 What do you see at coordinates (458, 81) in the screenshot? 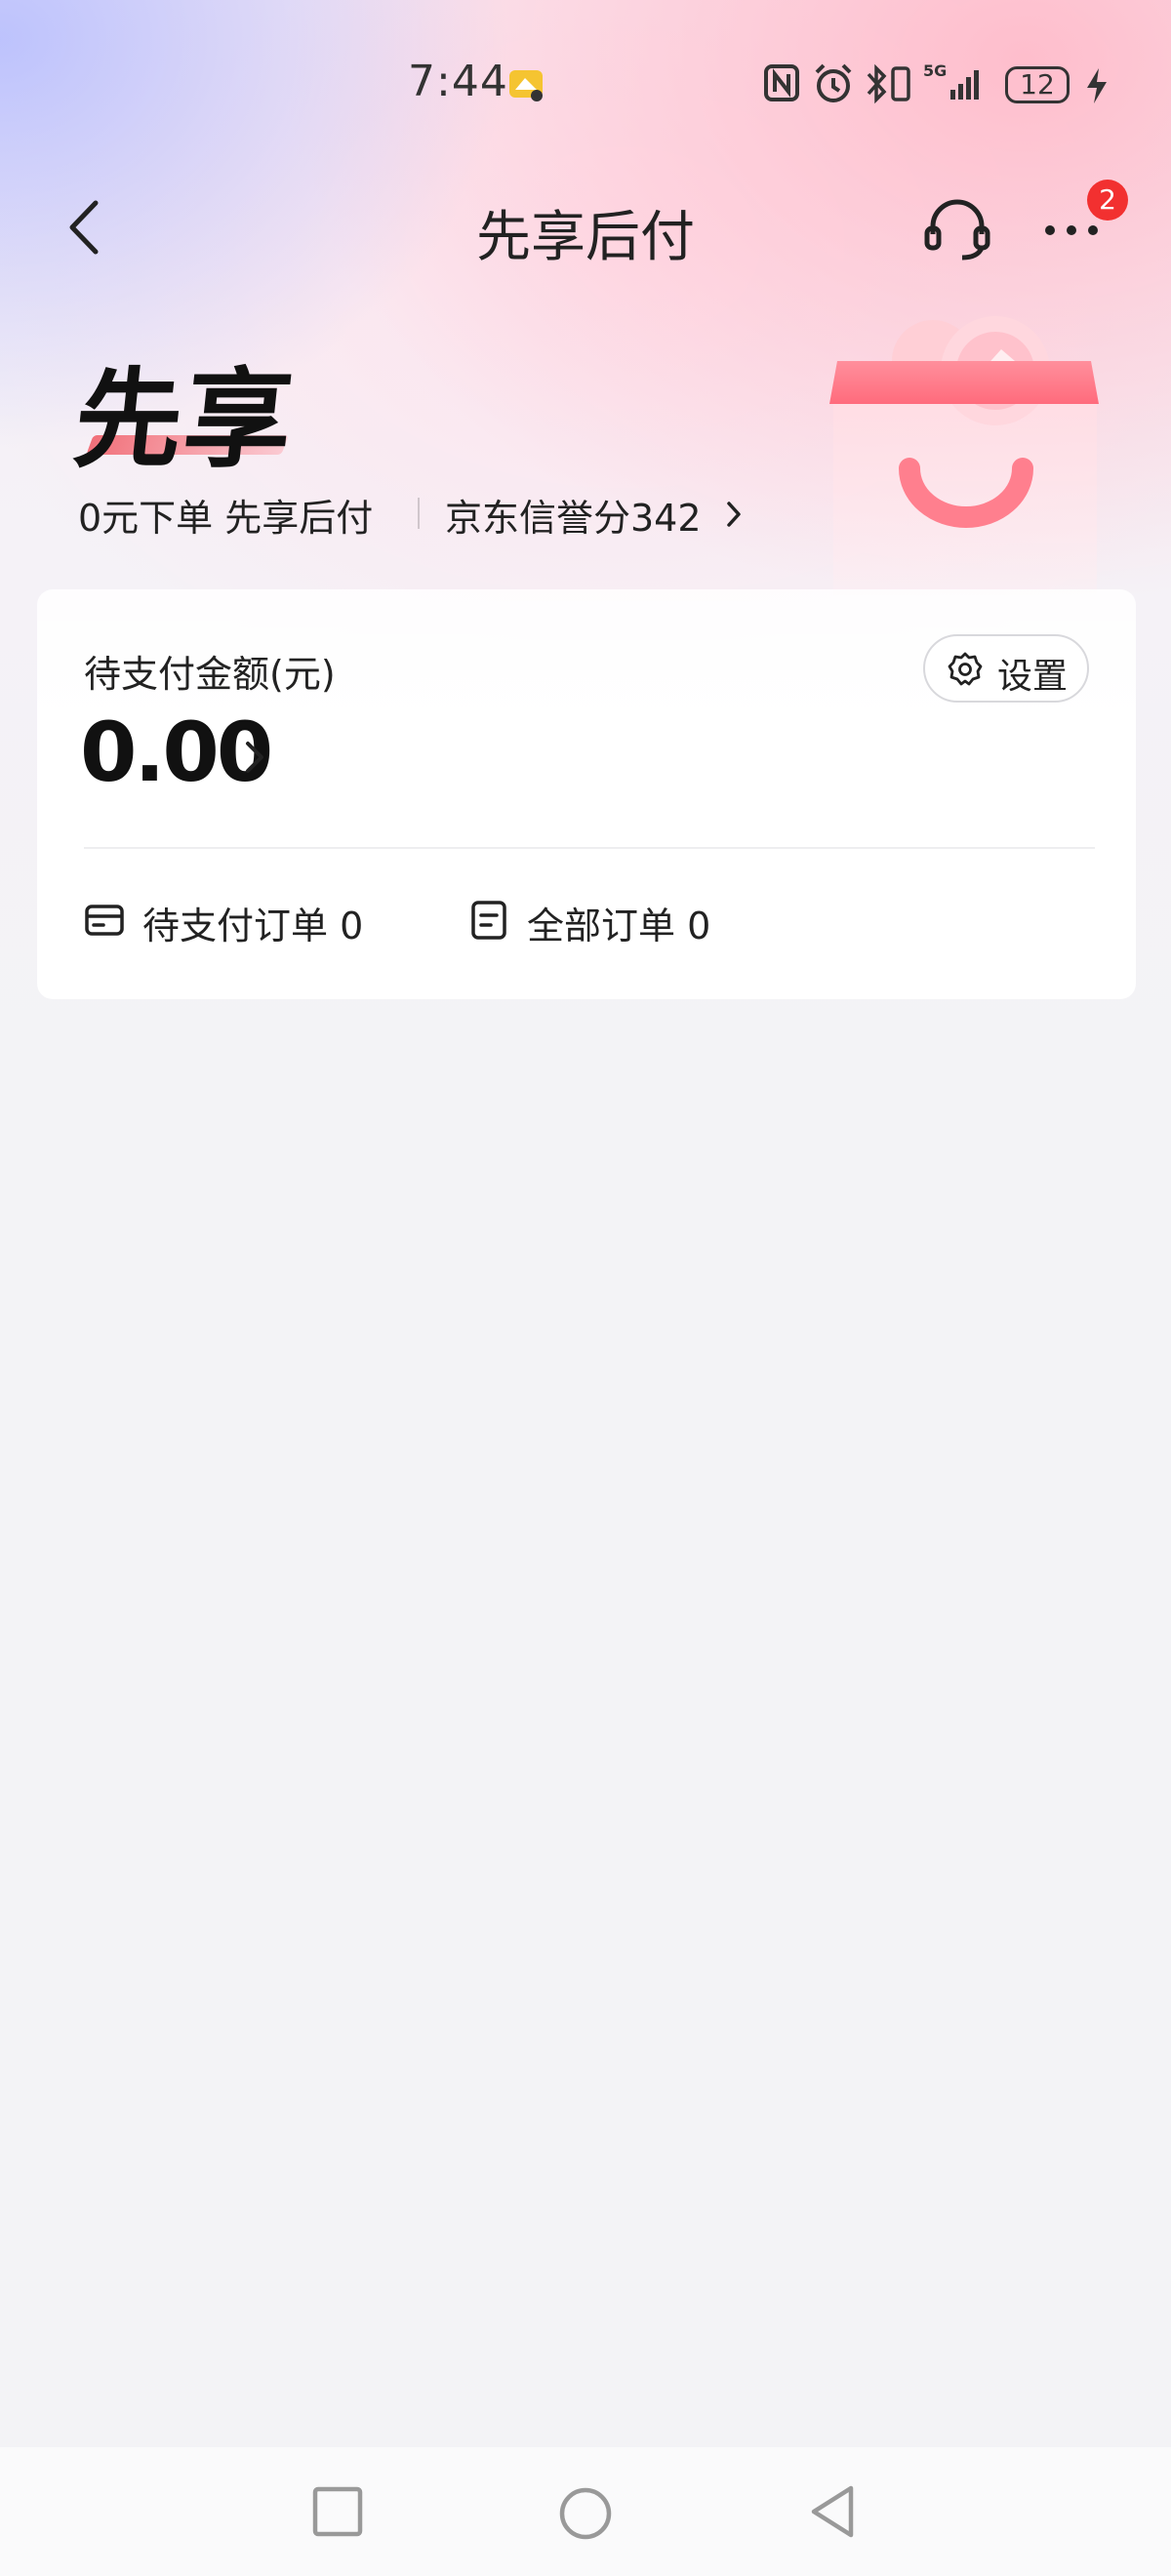
I see `status-time: 7:44` at bounding box center [458, 81].